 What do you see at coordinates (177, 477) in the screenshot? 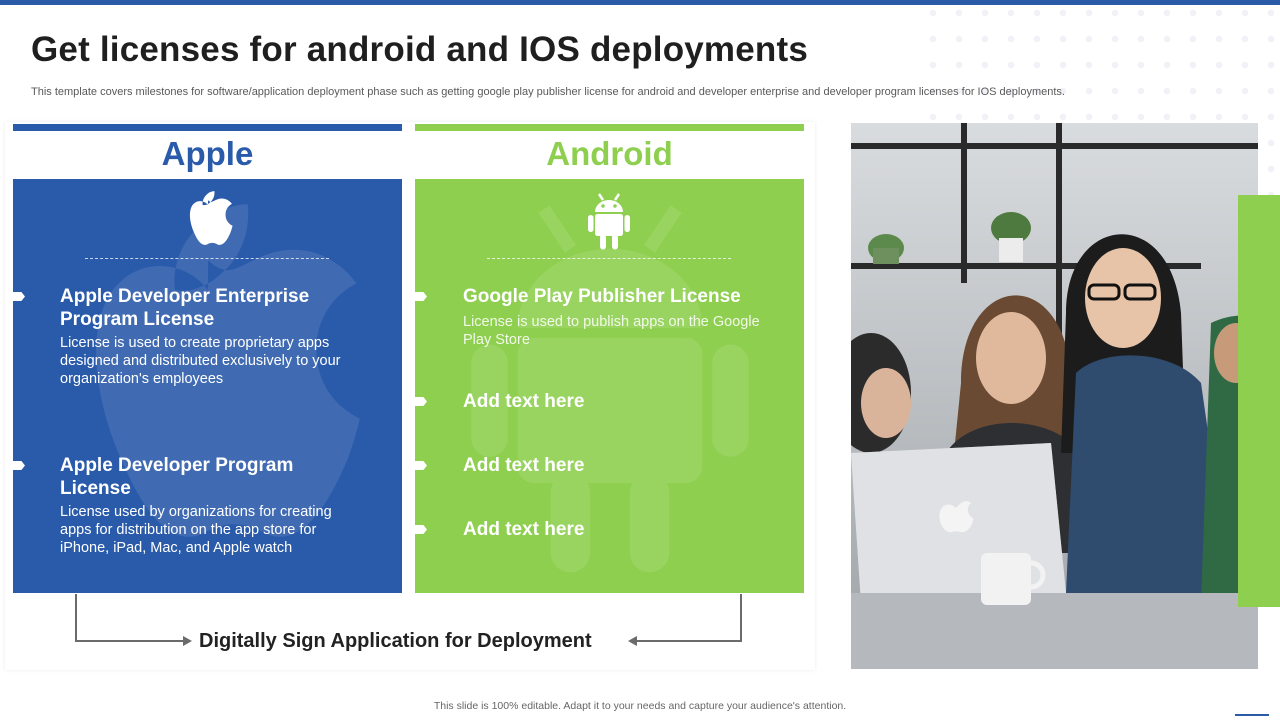
I see `apple-item-title: Apple Developer Program License` at bounding box center [177, 477].